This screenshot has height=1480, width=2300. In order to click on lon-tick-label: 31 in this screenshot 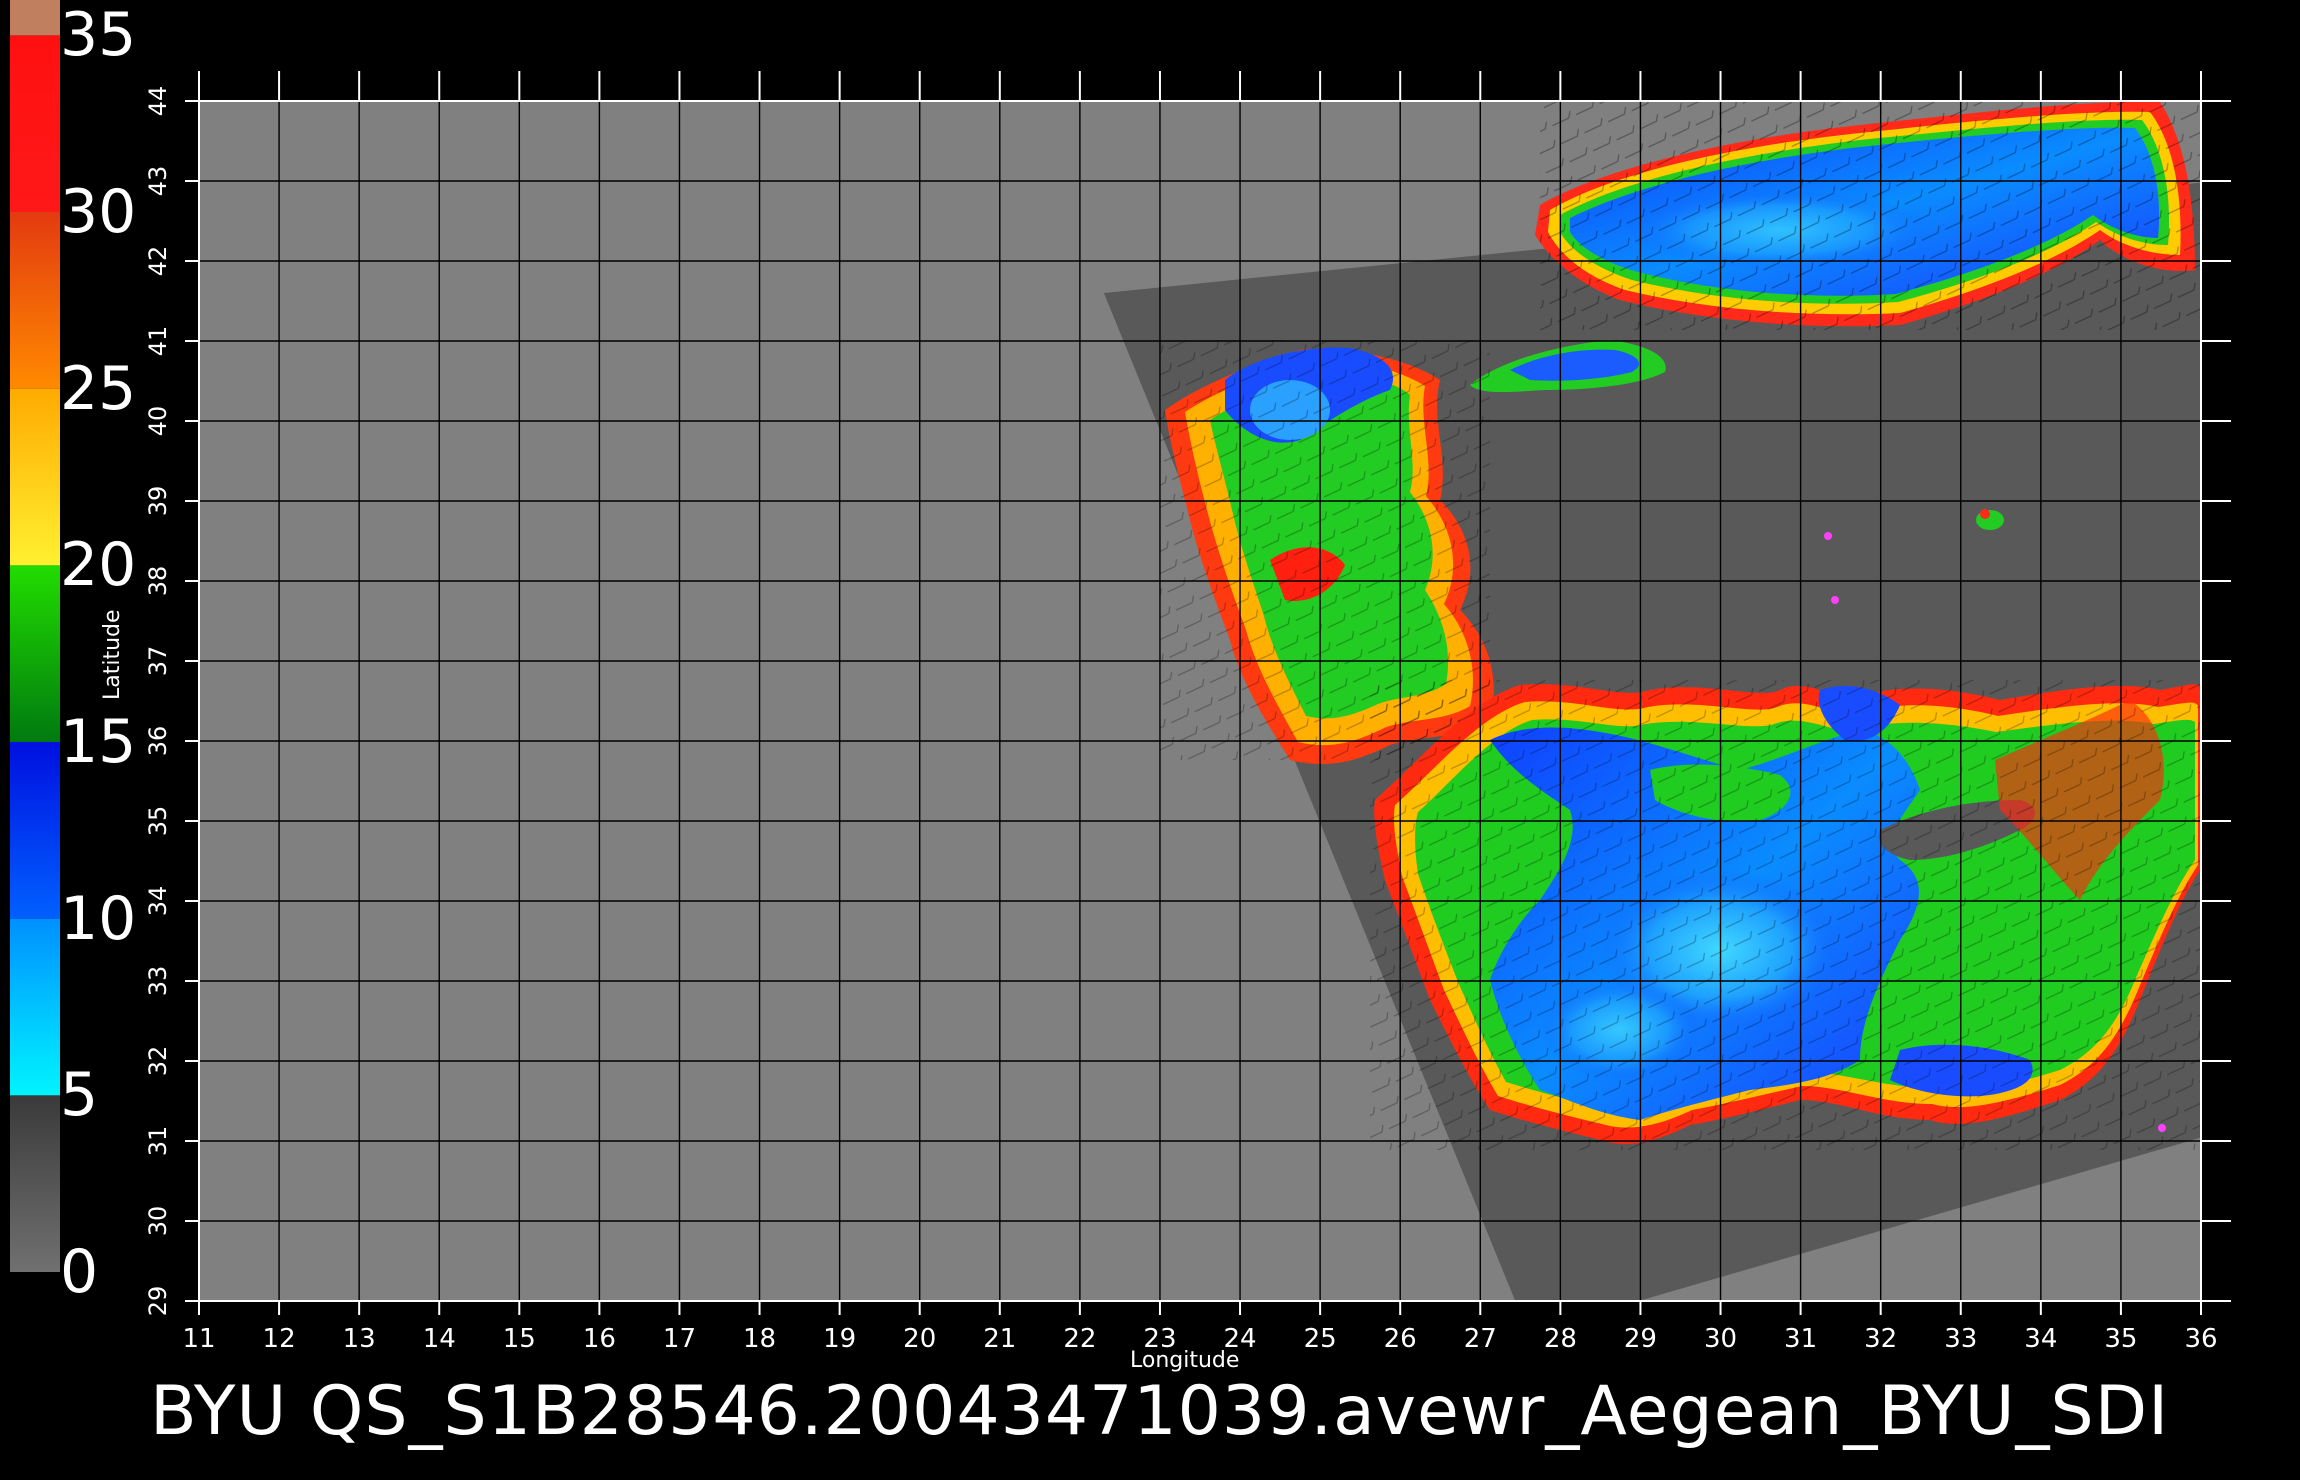, I will do `click(1800, 1339)`.